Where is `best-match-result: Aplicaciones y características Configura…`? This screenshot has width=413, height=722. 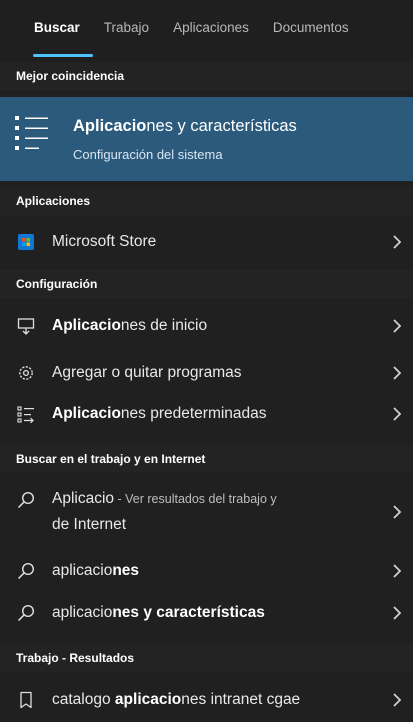
best-match-result: Aplicaciones y características Configura… is located at coordinates (206, 139).